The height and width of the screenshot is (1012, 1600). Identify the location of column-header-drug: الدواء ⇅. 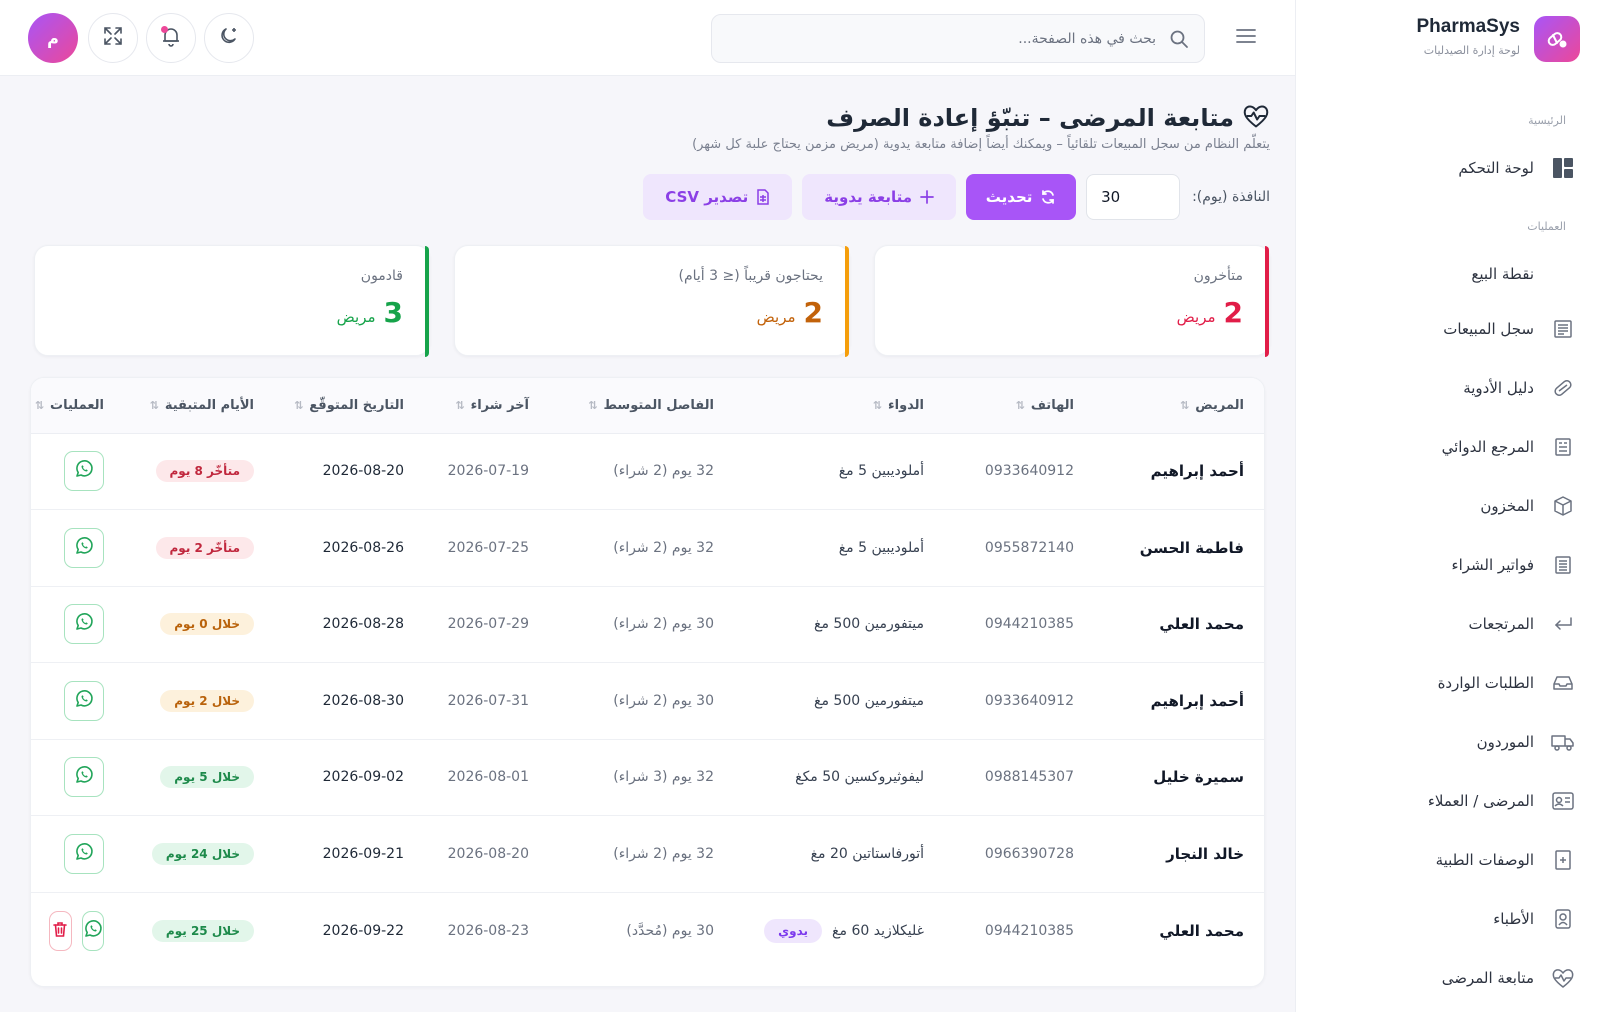
(839, 406).